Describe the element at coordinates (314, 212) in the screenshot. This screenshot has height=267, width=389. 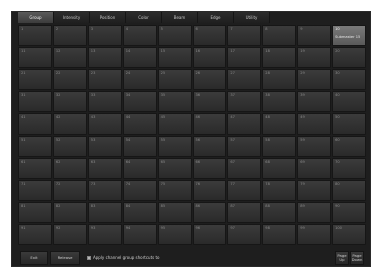
I see `group-cell: 89` at that location.